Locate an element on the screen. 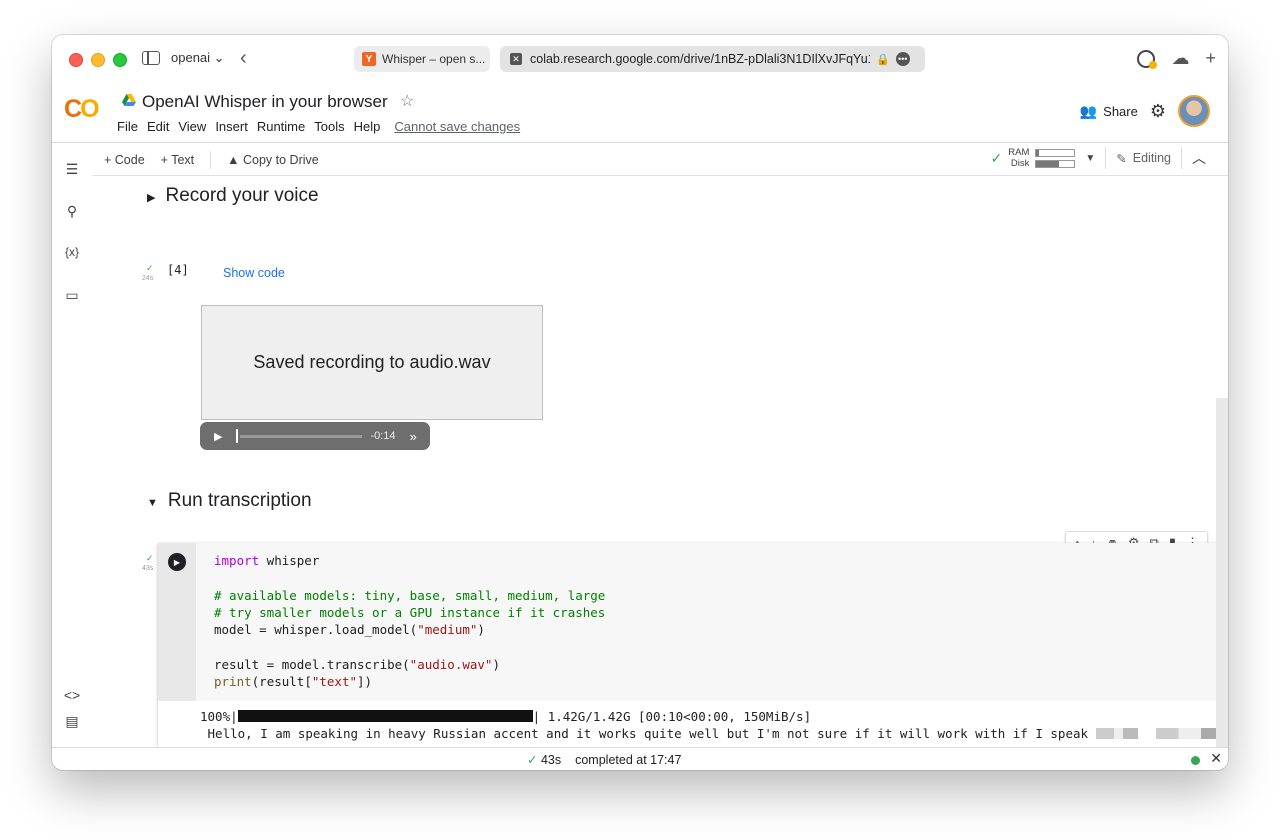 This screenshot has height=839, width=1280. menu-tools: Tools is located at coordinates (329, 126).